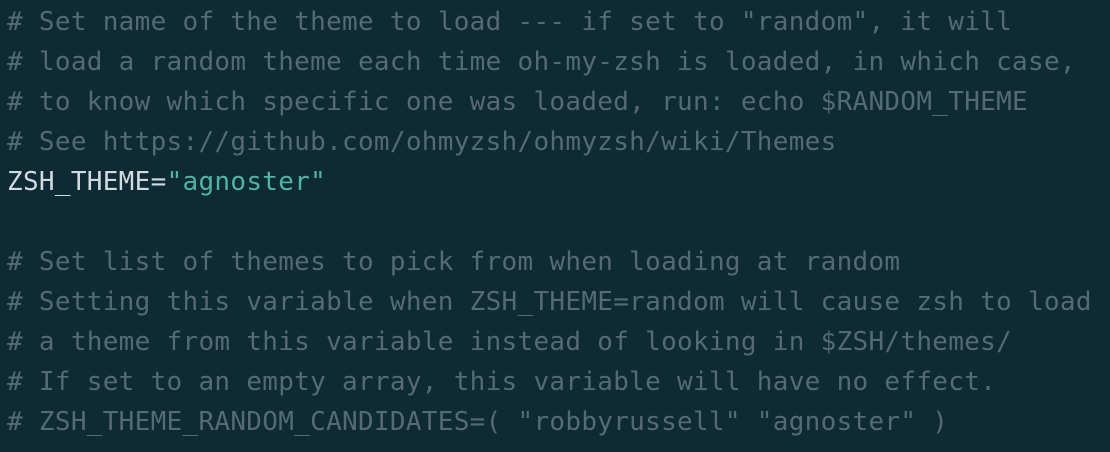  Describe the element at coordinates (79, 182) in the screenshot. I see `variable-name: ZSH_THEME` at that location.